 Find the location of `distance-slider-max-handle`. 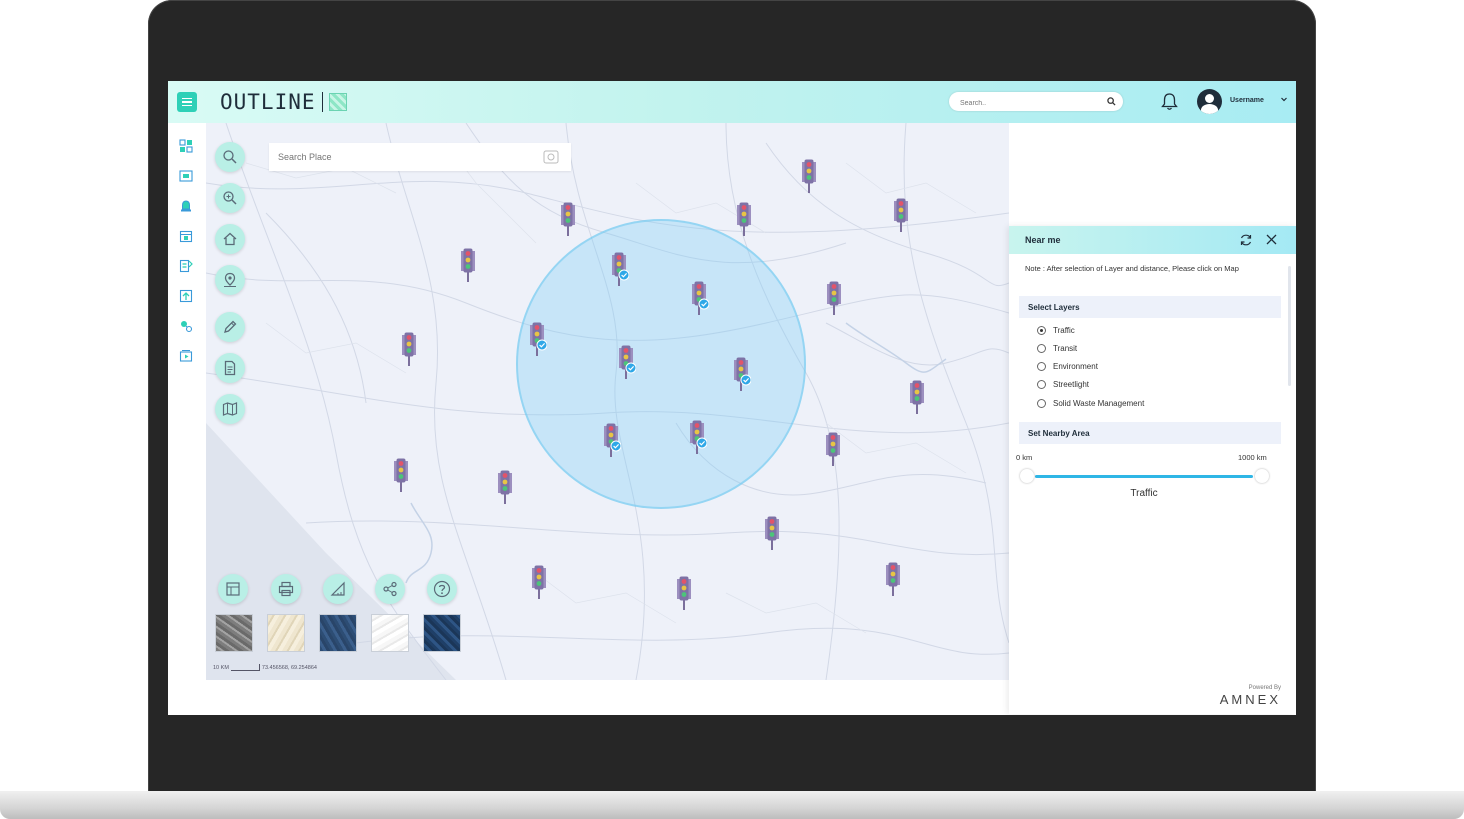

distance-slider-max-handle is located at coordinates (1262, 476).